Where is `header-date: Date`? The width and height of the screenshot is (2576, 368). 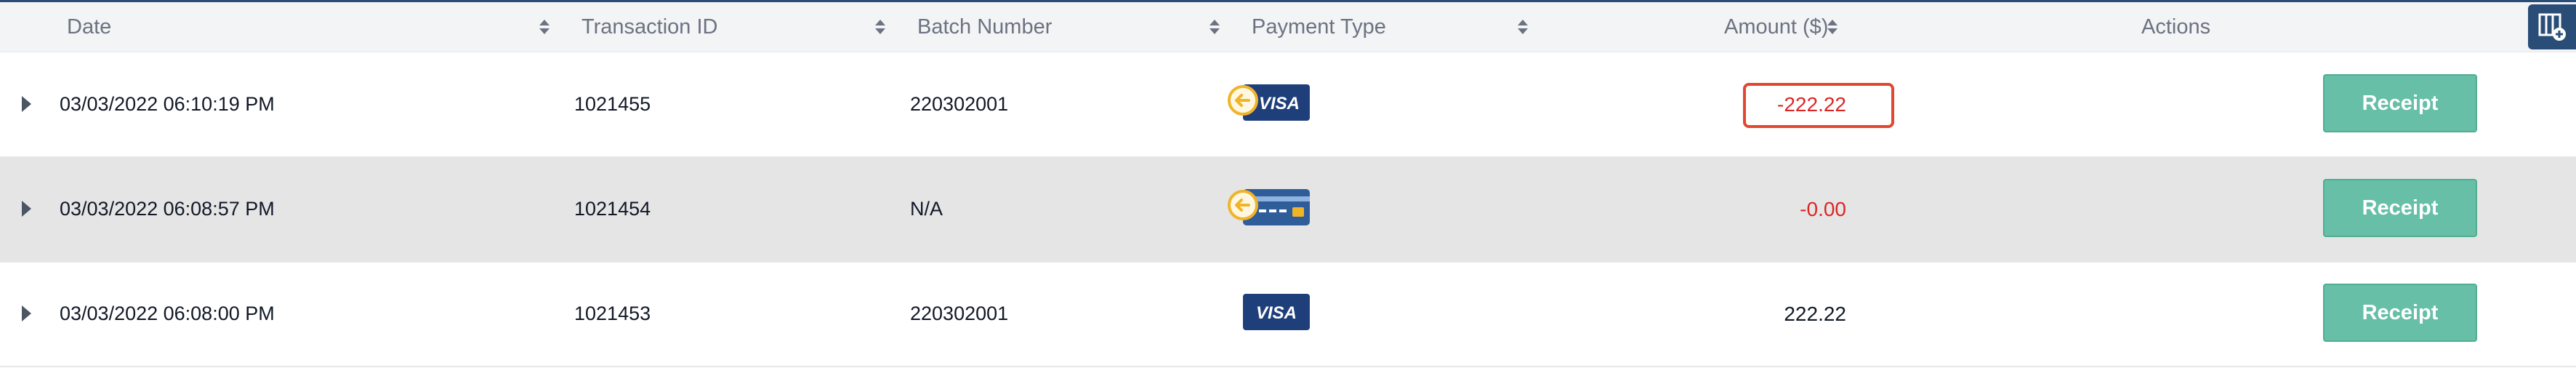 header-date: Date is located at coordinates (89, 27).